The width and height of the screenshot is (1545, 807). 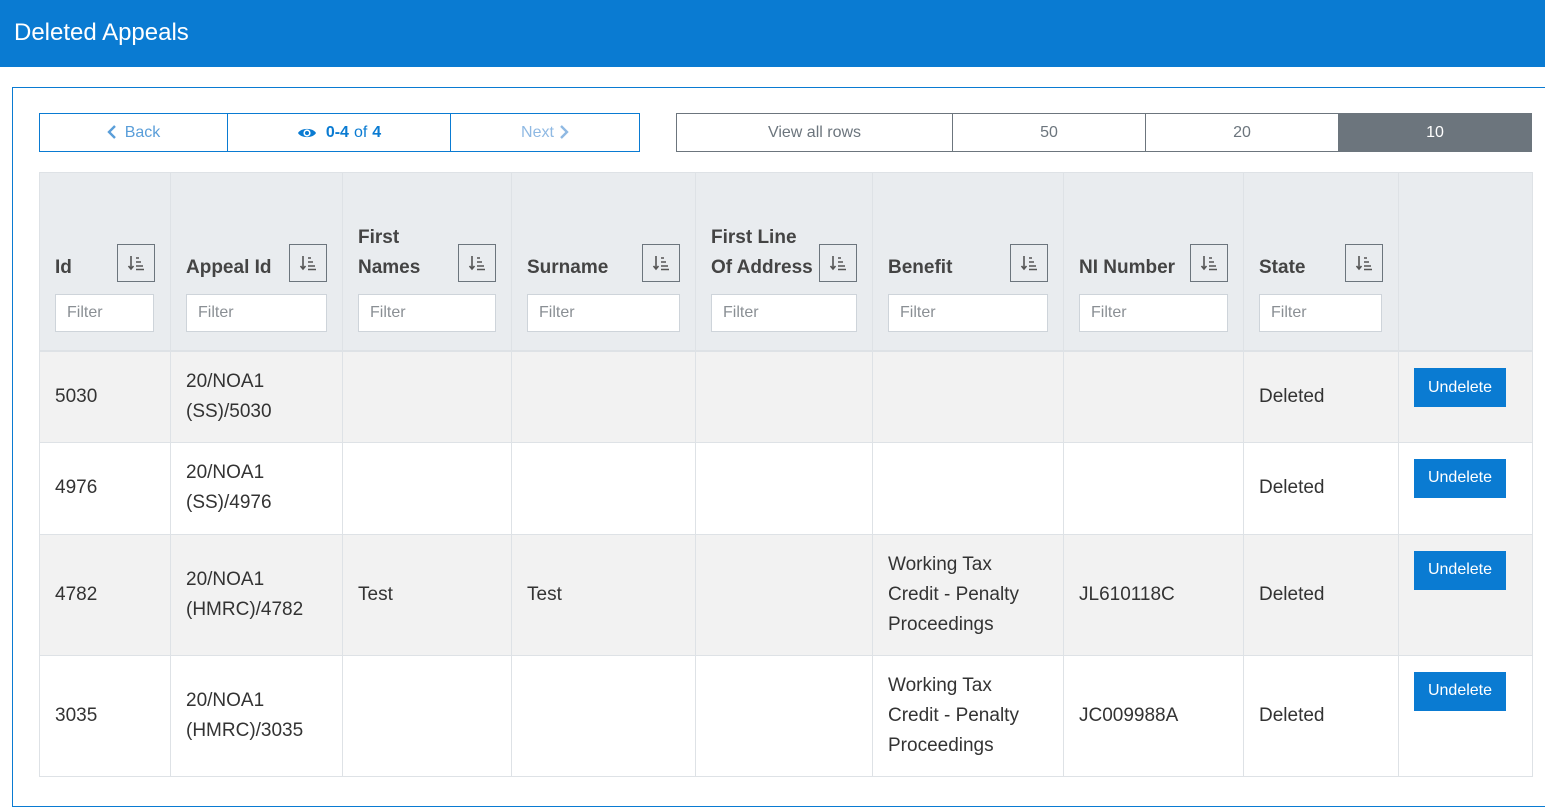 I want to click on cell-appeal-id: 20/NOA1 (HMRC)/4782, so click(x=256, y=594).